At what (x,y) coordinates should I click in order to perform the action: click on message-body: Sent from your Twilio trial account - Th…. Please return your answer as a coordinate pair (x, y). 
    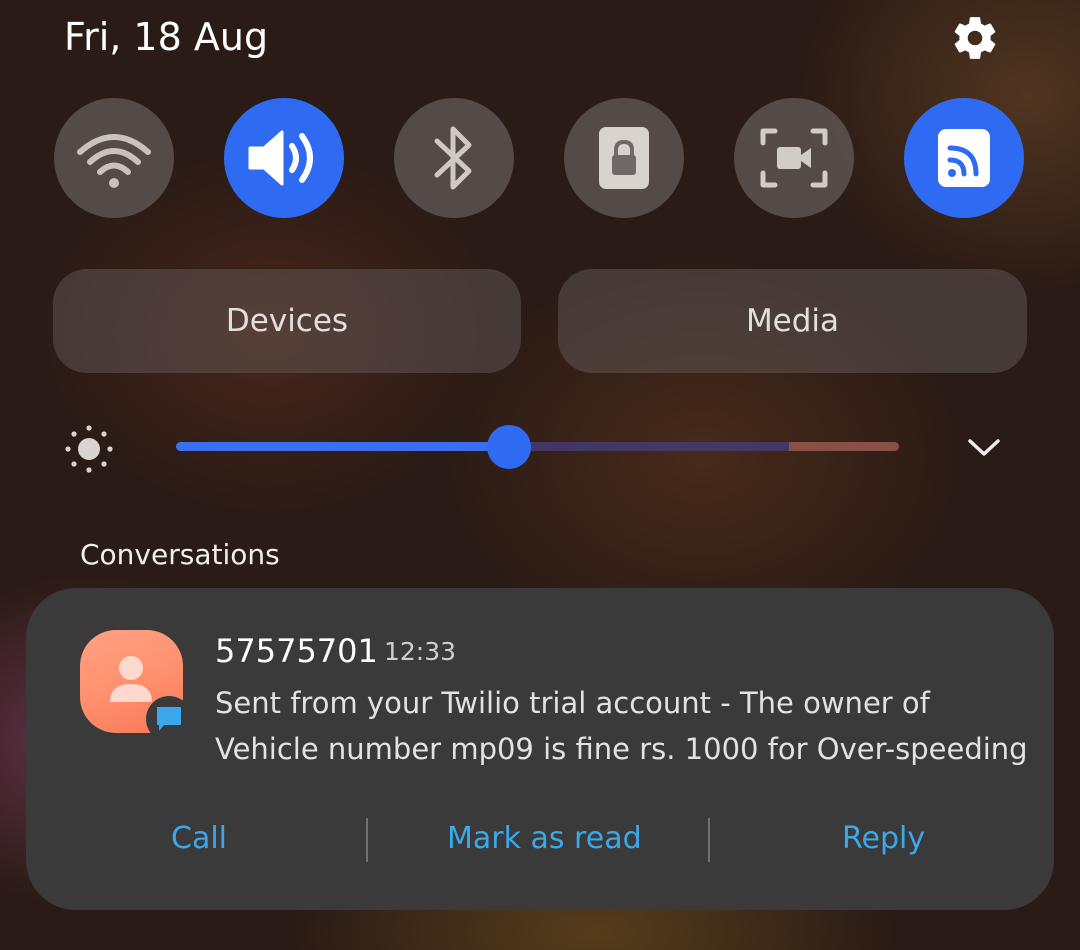
    Looking at the image, I should click on (621, 726).